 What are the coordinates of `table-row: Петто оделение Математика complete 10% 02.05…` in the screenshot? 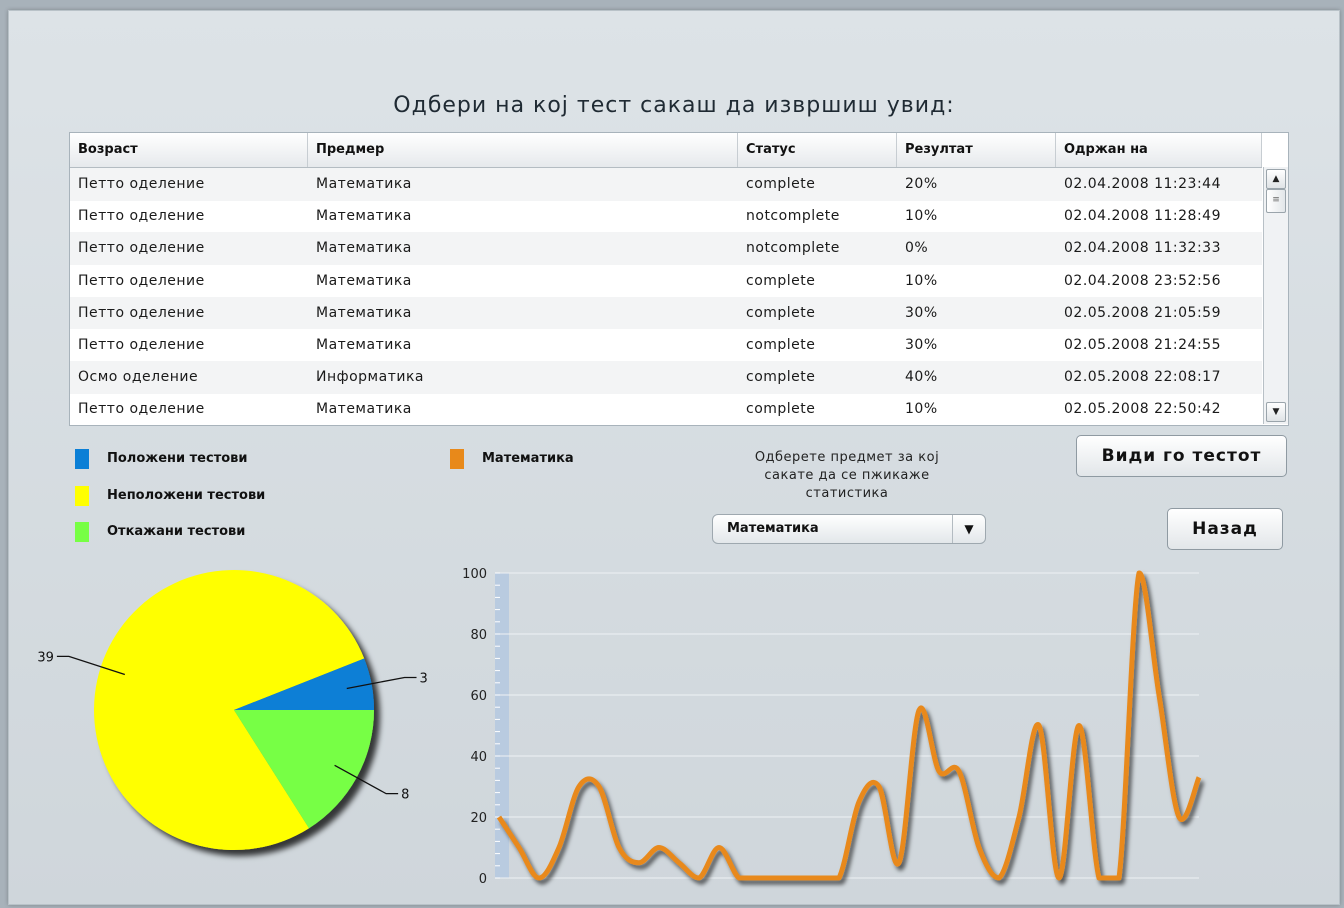 It's located at (666, 409).